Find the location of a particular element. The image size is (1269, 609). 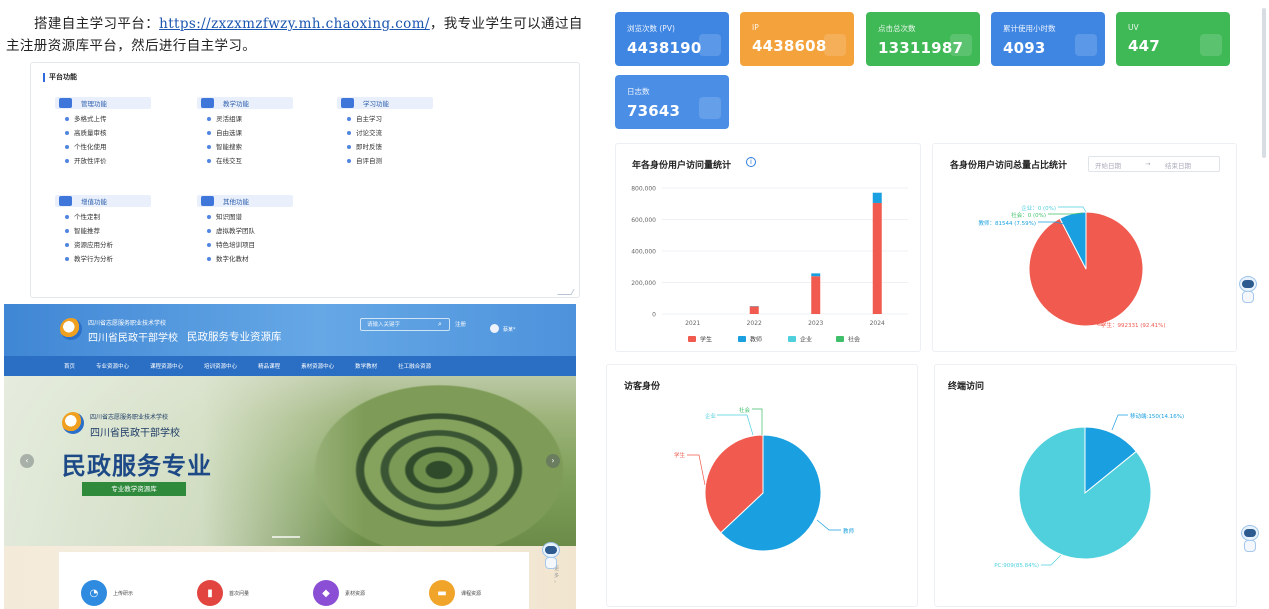

date-range-picker: 开始日期 → 结束日期 is located at coordinates (1154, 164).